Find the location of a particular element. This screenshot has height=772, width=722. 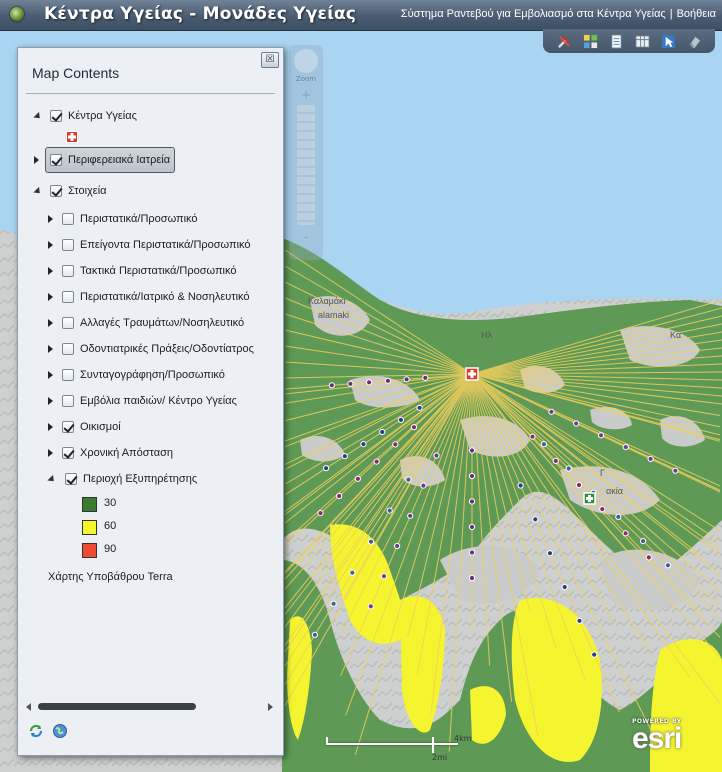

layer-row: Συνταγογράφηση/Προσωπικό is located at coordinates (136, 375).